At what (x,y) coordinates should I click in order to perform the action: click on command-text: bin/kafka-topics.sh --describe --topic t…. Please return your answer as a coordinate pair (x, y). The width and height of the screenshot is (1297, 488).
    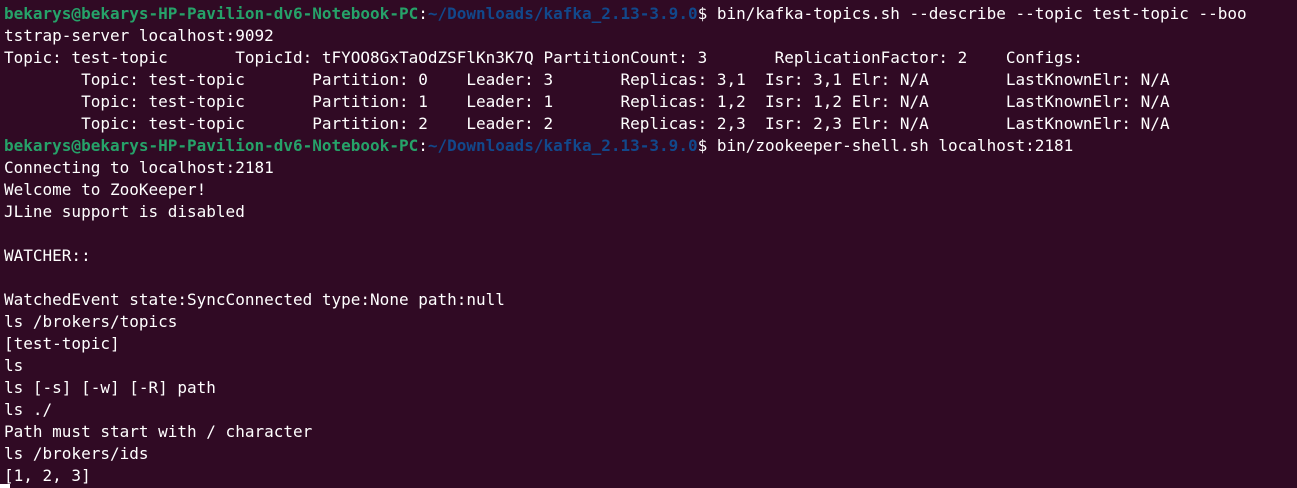
    Looking at the image, I should click on (981, 13).